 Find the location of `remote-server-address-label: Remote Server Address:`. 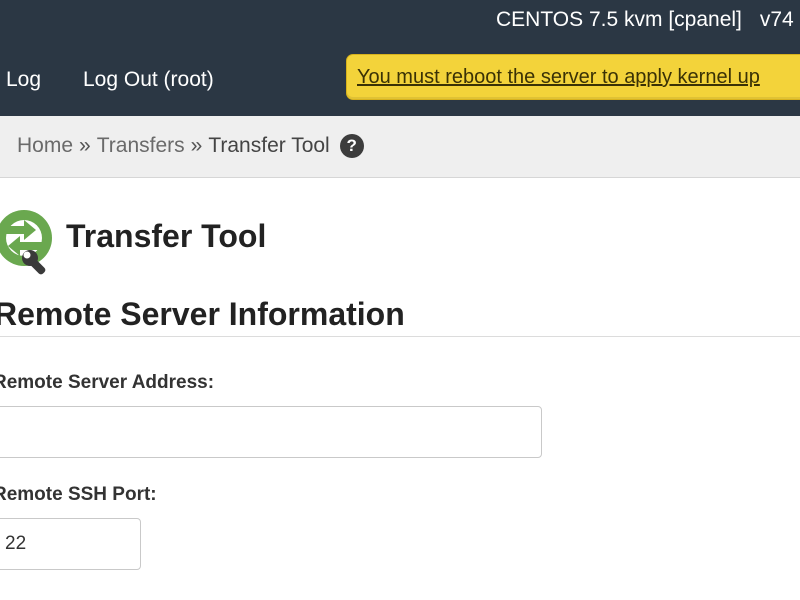

remote-server-address-label: Remote Server Address: is located at coordinates (107, 382).